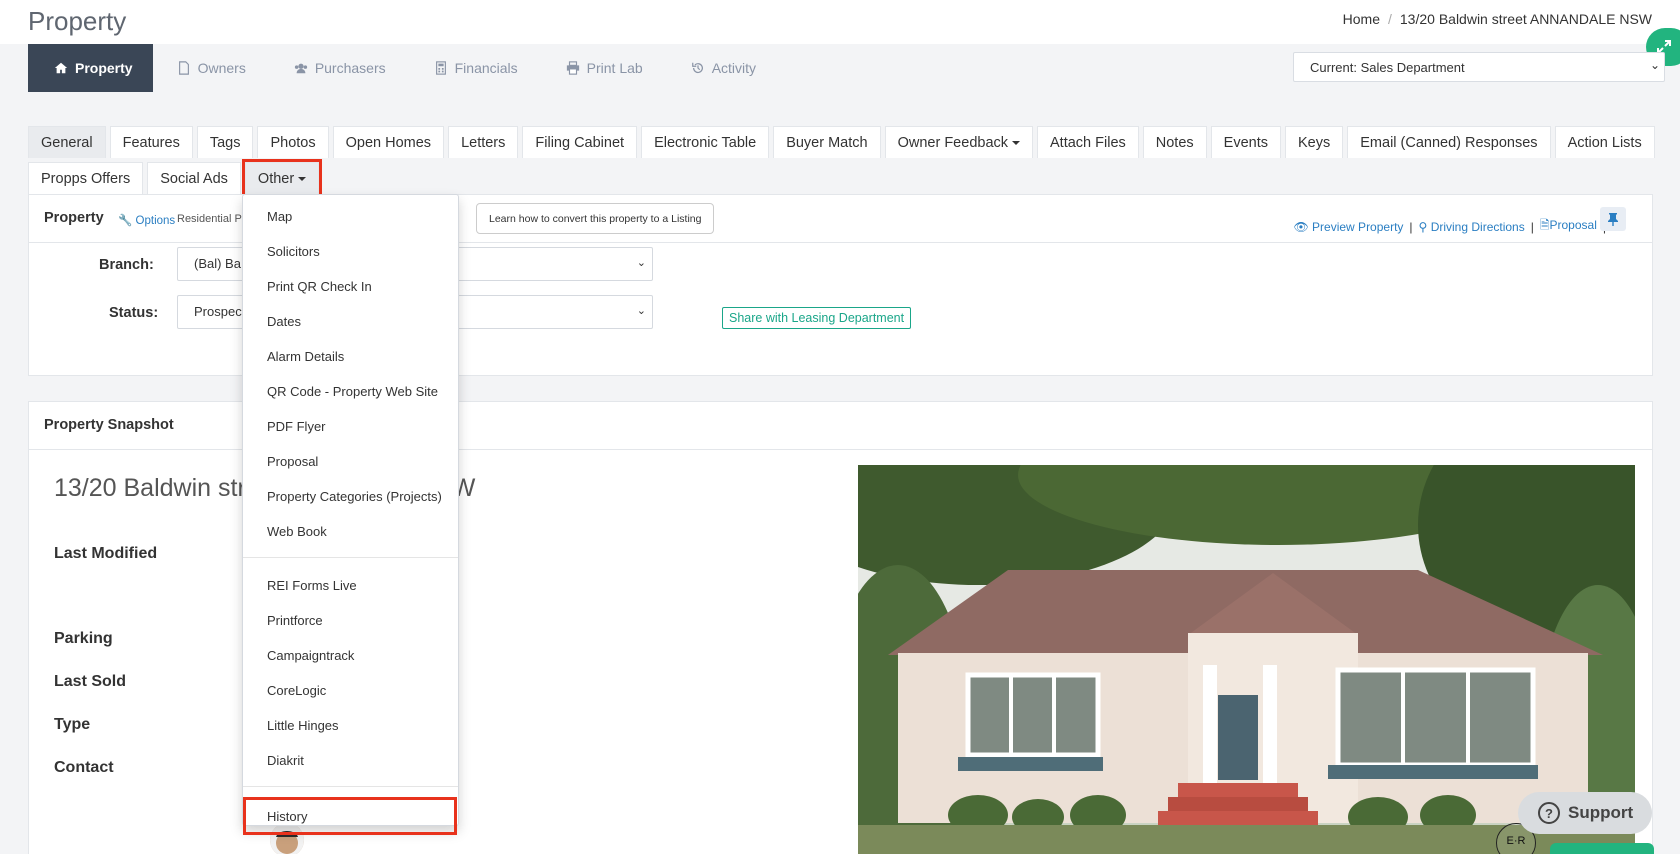 The image size is (1680, 854). I want to click on tab-keys: Keys, so click(1314, 142).